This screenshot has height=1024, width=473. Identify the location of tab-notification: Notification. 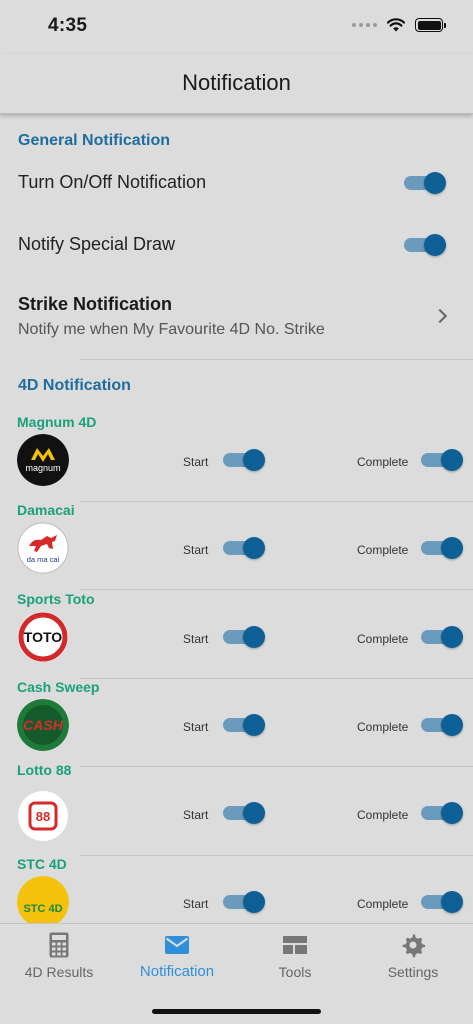
(177, 956).